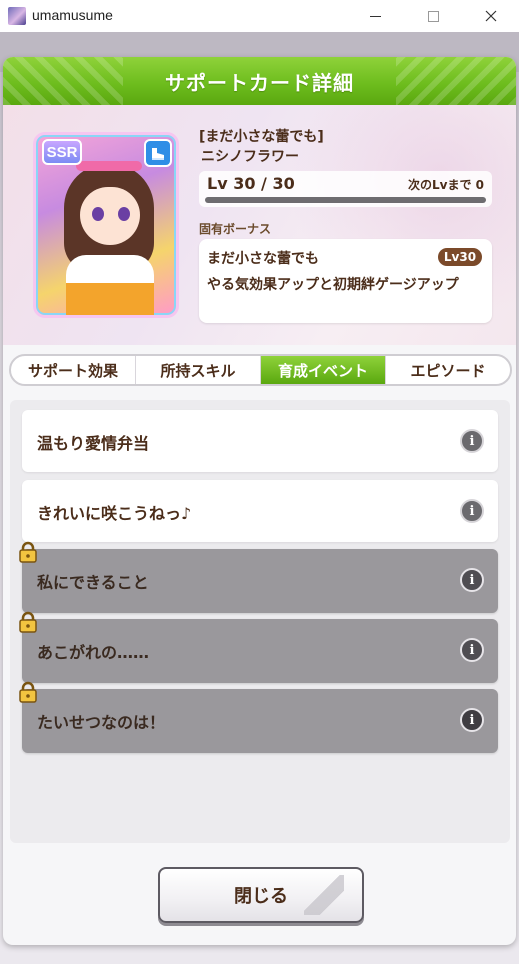  I want to click on maximize-icon, so click(433, 16).